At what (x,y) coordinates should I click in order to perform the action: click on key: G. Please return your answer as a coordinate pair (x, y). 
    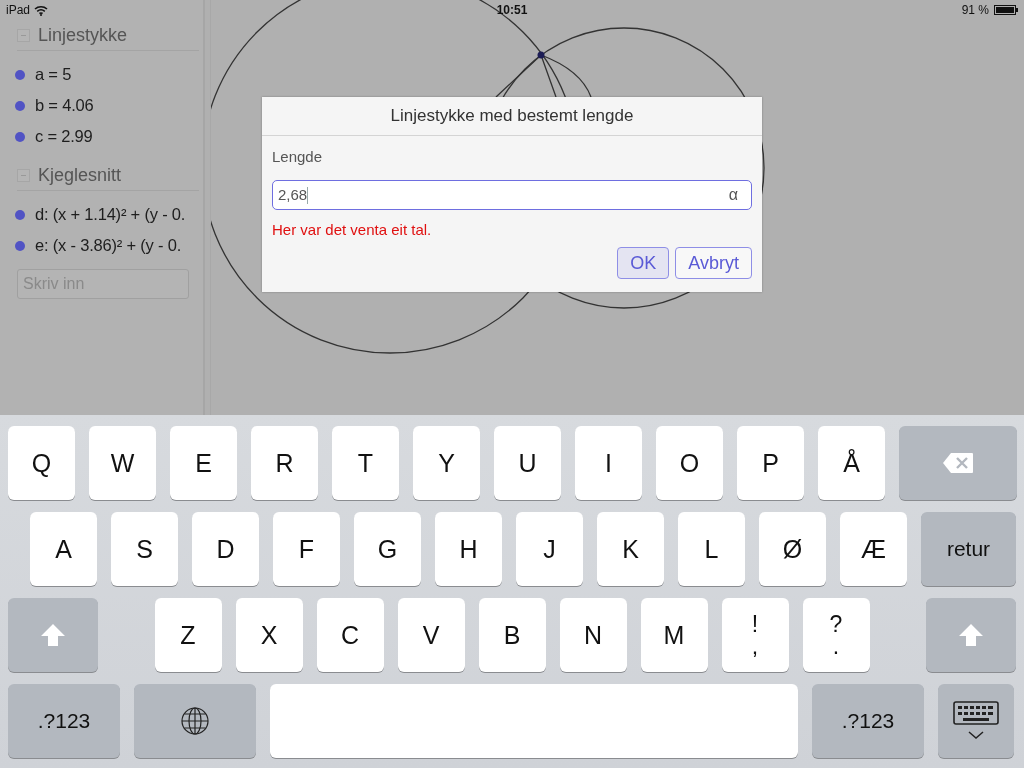
    Looking at the image, I should click on (387, 549).